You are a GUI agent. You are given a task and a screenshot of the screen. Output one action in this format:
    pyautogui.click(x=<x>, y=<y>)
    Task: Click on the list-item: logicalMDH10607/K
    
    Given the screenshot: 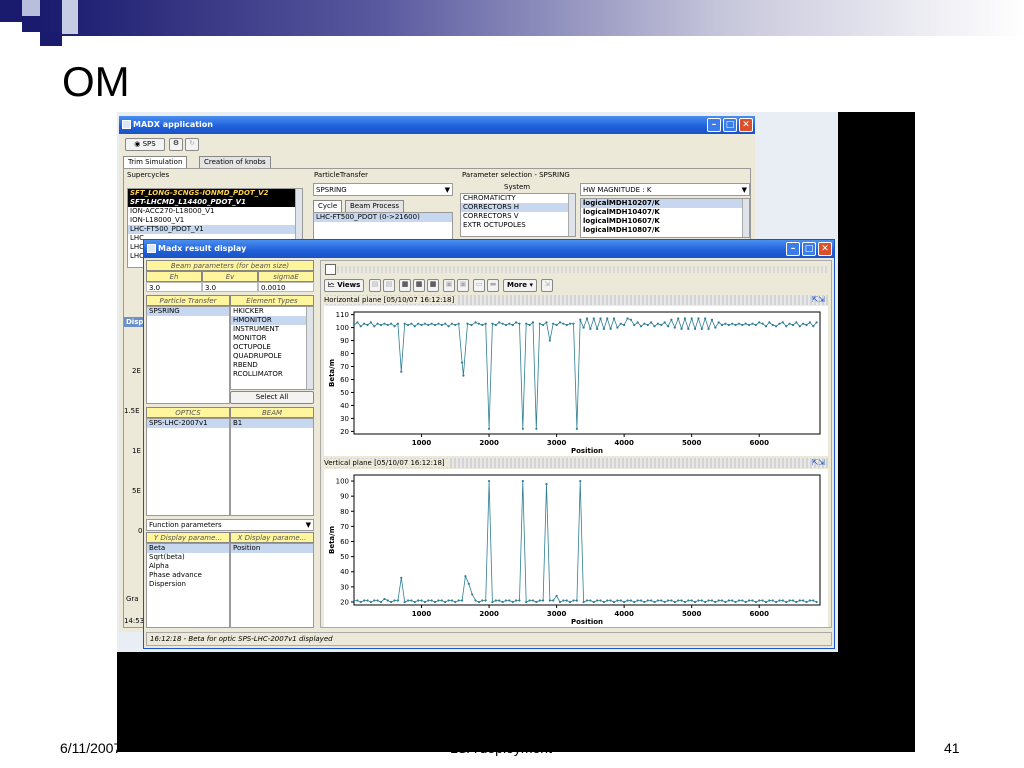 What is the action you would take?
    pyautogui.click(x=665, y=221)
    